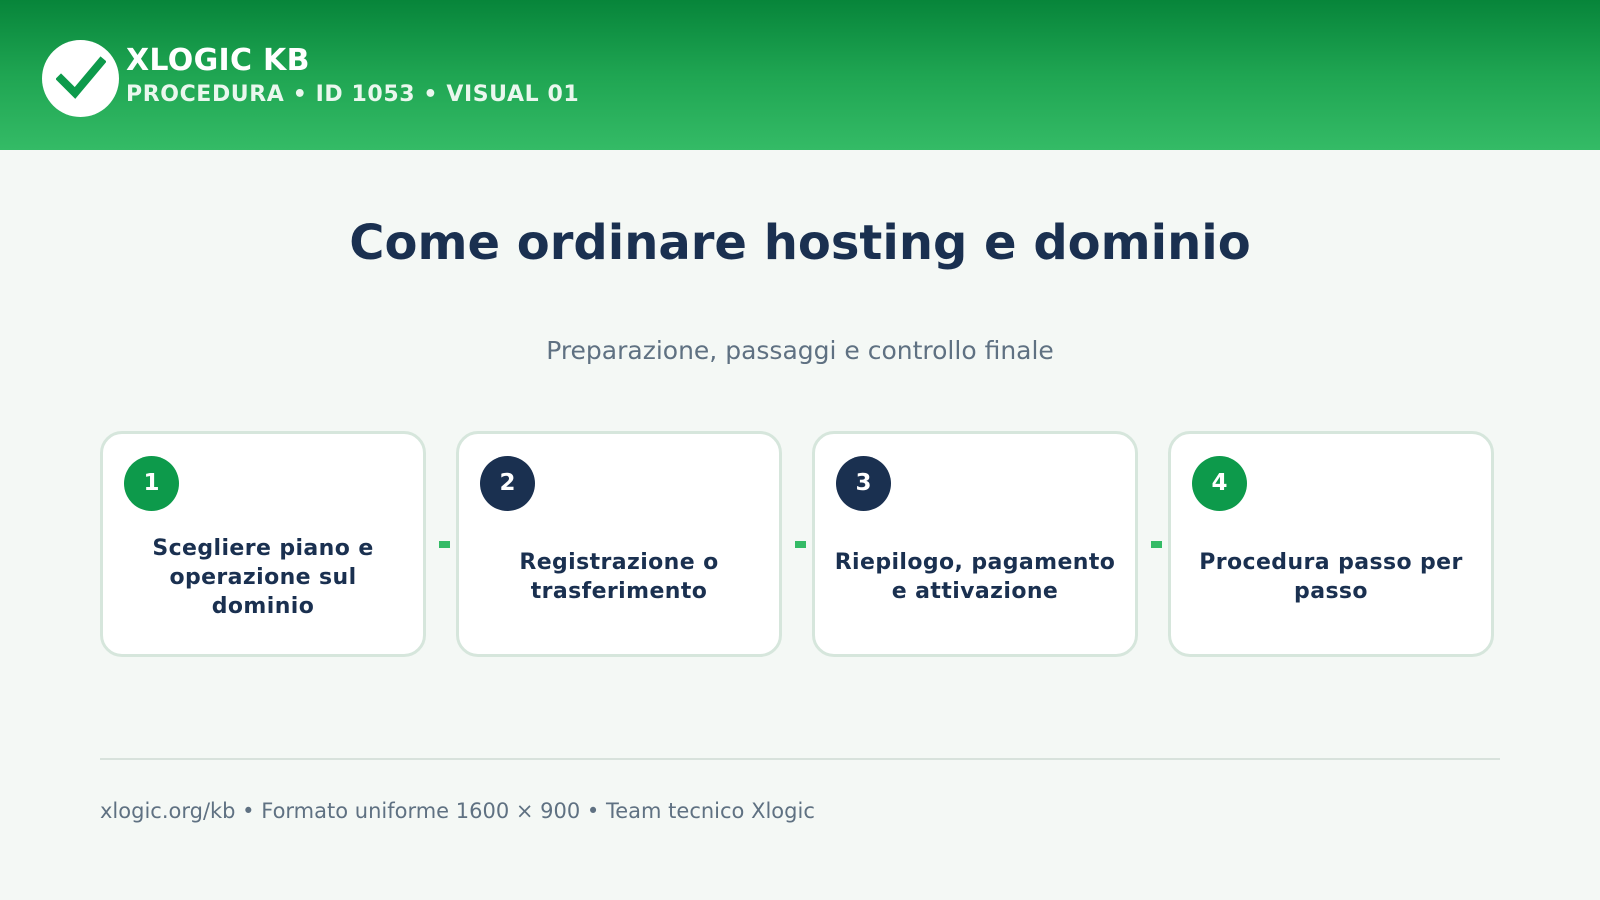 Image resolution: width=1600 pixels, height=900 pixels. I want to click on checkmark-icon, so click(80, 77).